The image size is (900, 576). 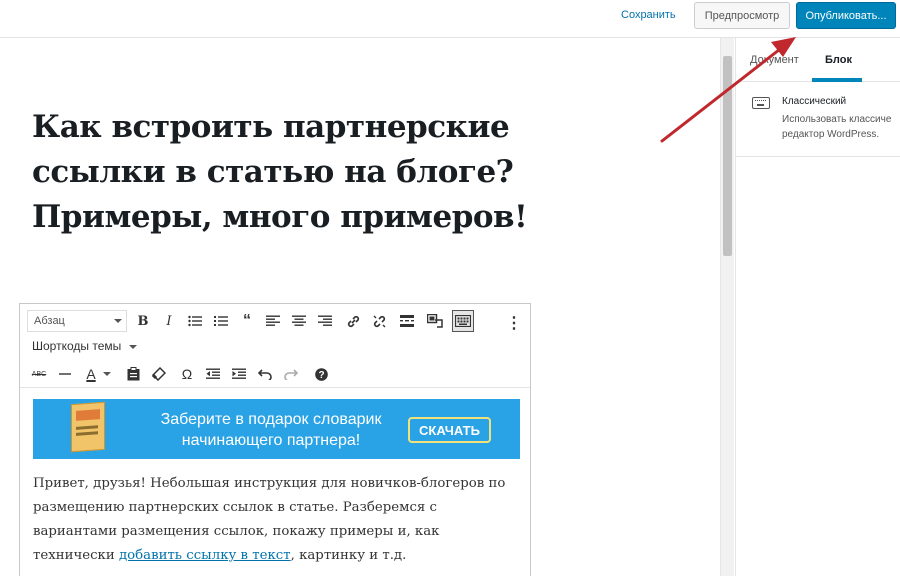 I want to click on download-button: СКАЧАТЬ, so click(x=449, y=430).